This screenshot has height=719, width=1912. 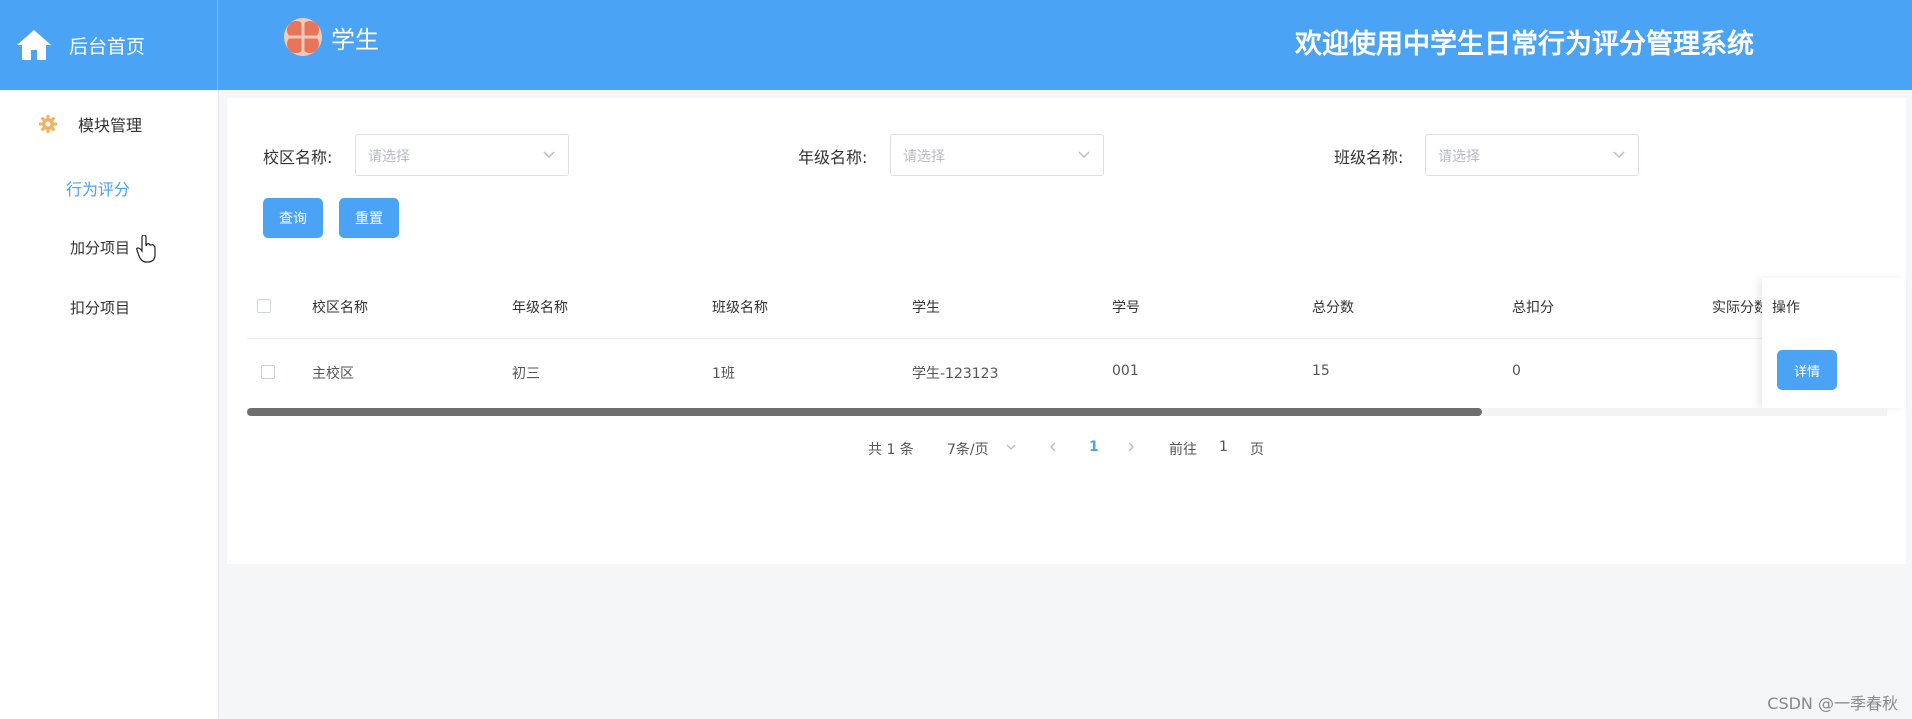 What do you see at coordinates (833, 157) in the screenshot?
I see `grade-filter-label: 年级名称:` at bounding box center [833, 157].